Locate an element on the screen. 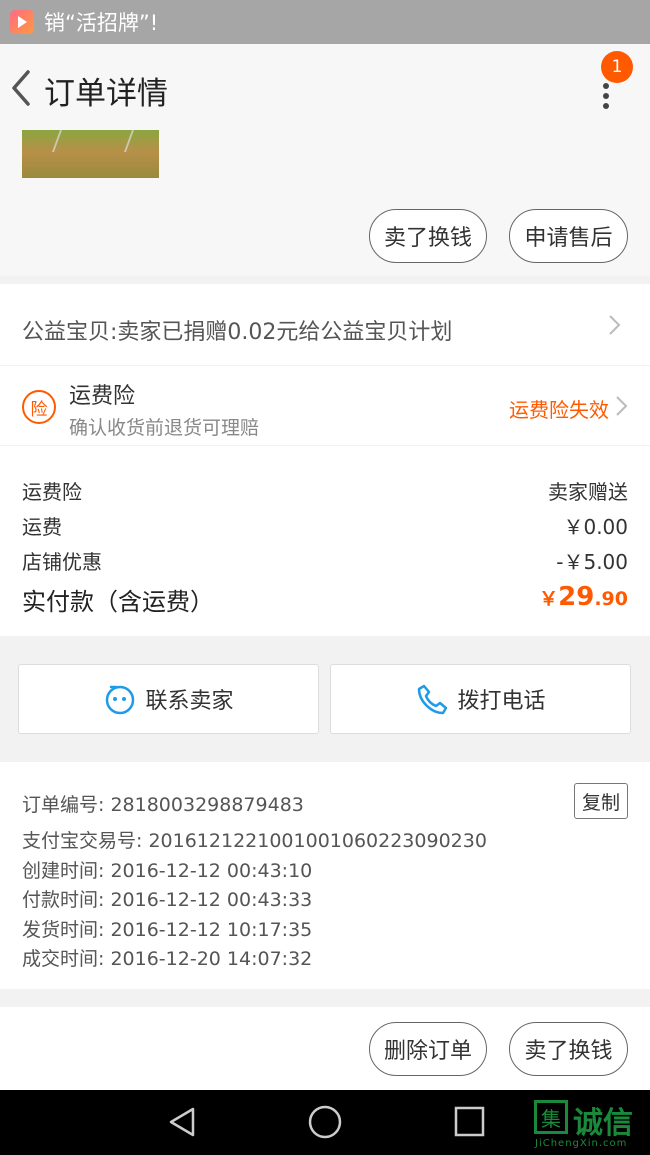  header: 订单详情 1 is located at coordinates (325, 87).